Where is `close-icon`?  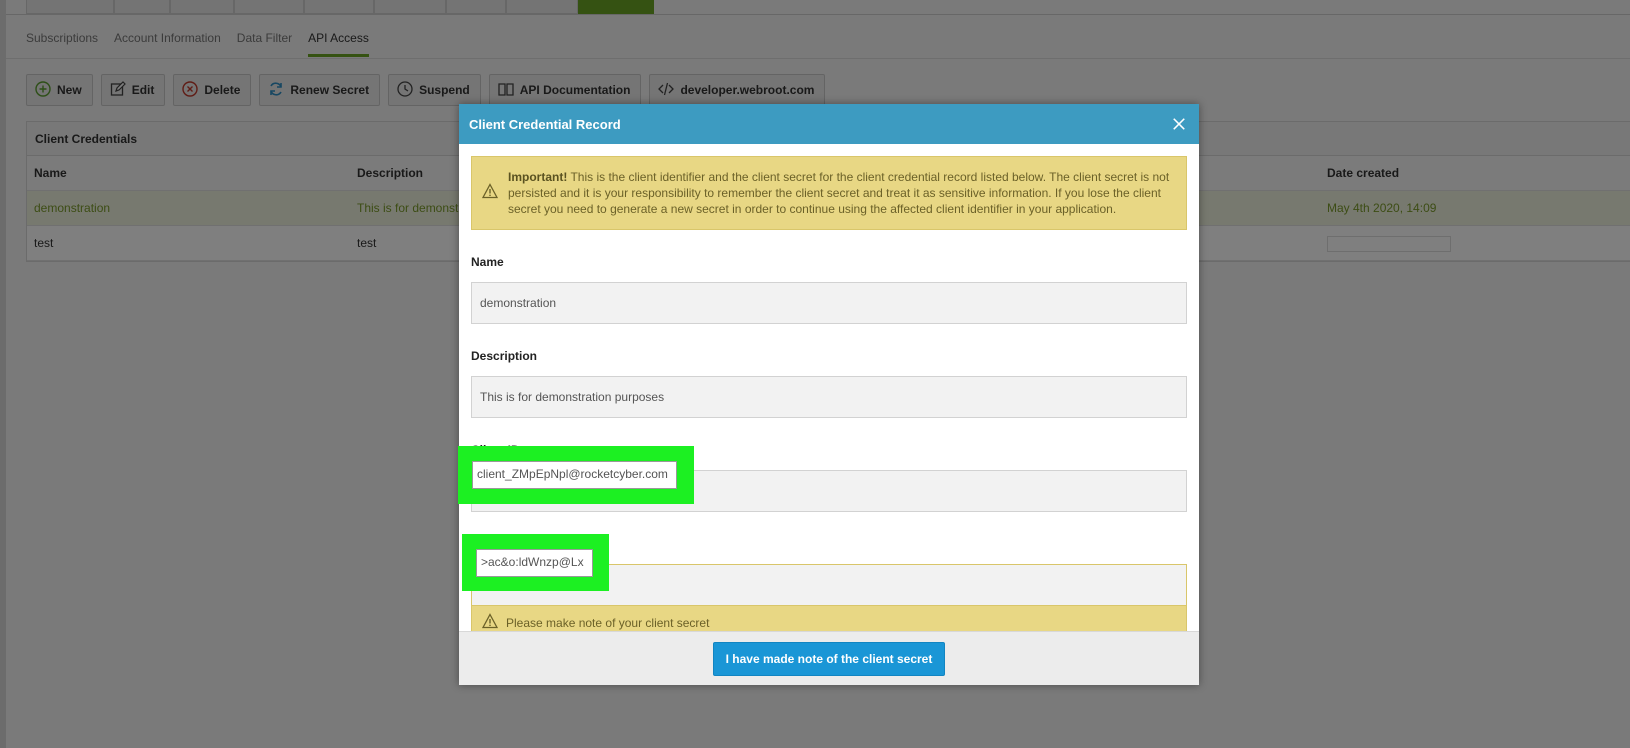 close-icon is located at coordinates (1179, 124).